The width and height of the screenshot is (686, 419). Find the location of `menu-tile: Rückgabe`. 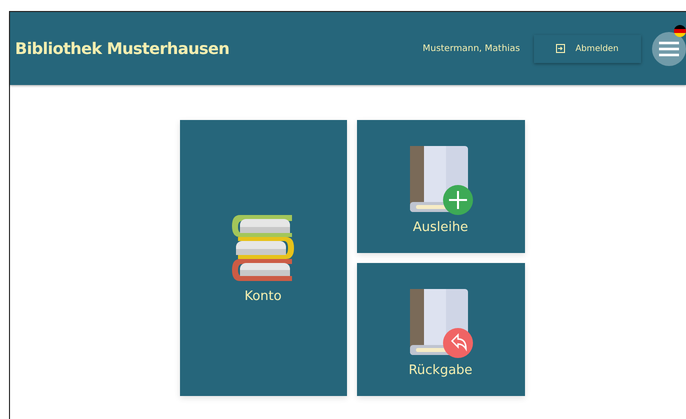

menu-tile: Rückgabe is located at coordinates (440, 329).